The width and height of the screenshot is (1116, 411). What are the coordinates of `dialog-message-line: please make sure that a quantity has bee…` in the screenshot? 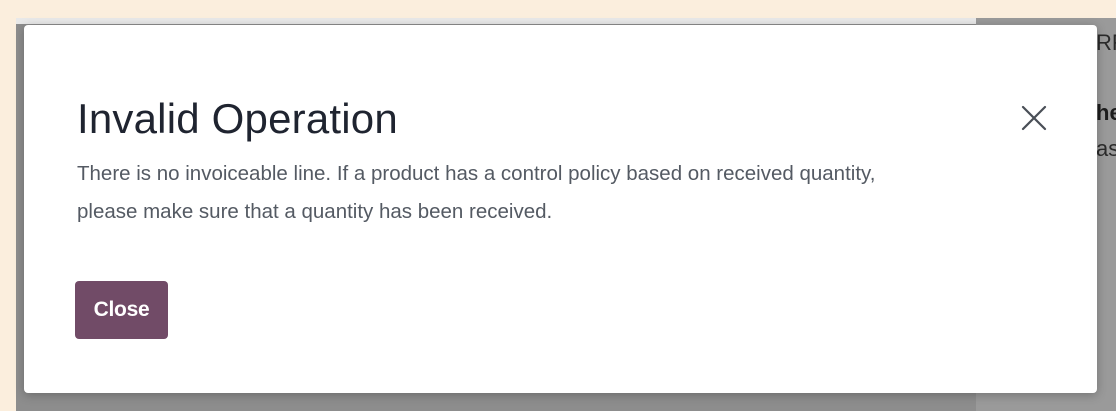 It's located at (315, 211).